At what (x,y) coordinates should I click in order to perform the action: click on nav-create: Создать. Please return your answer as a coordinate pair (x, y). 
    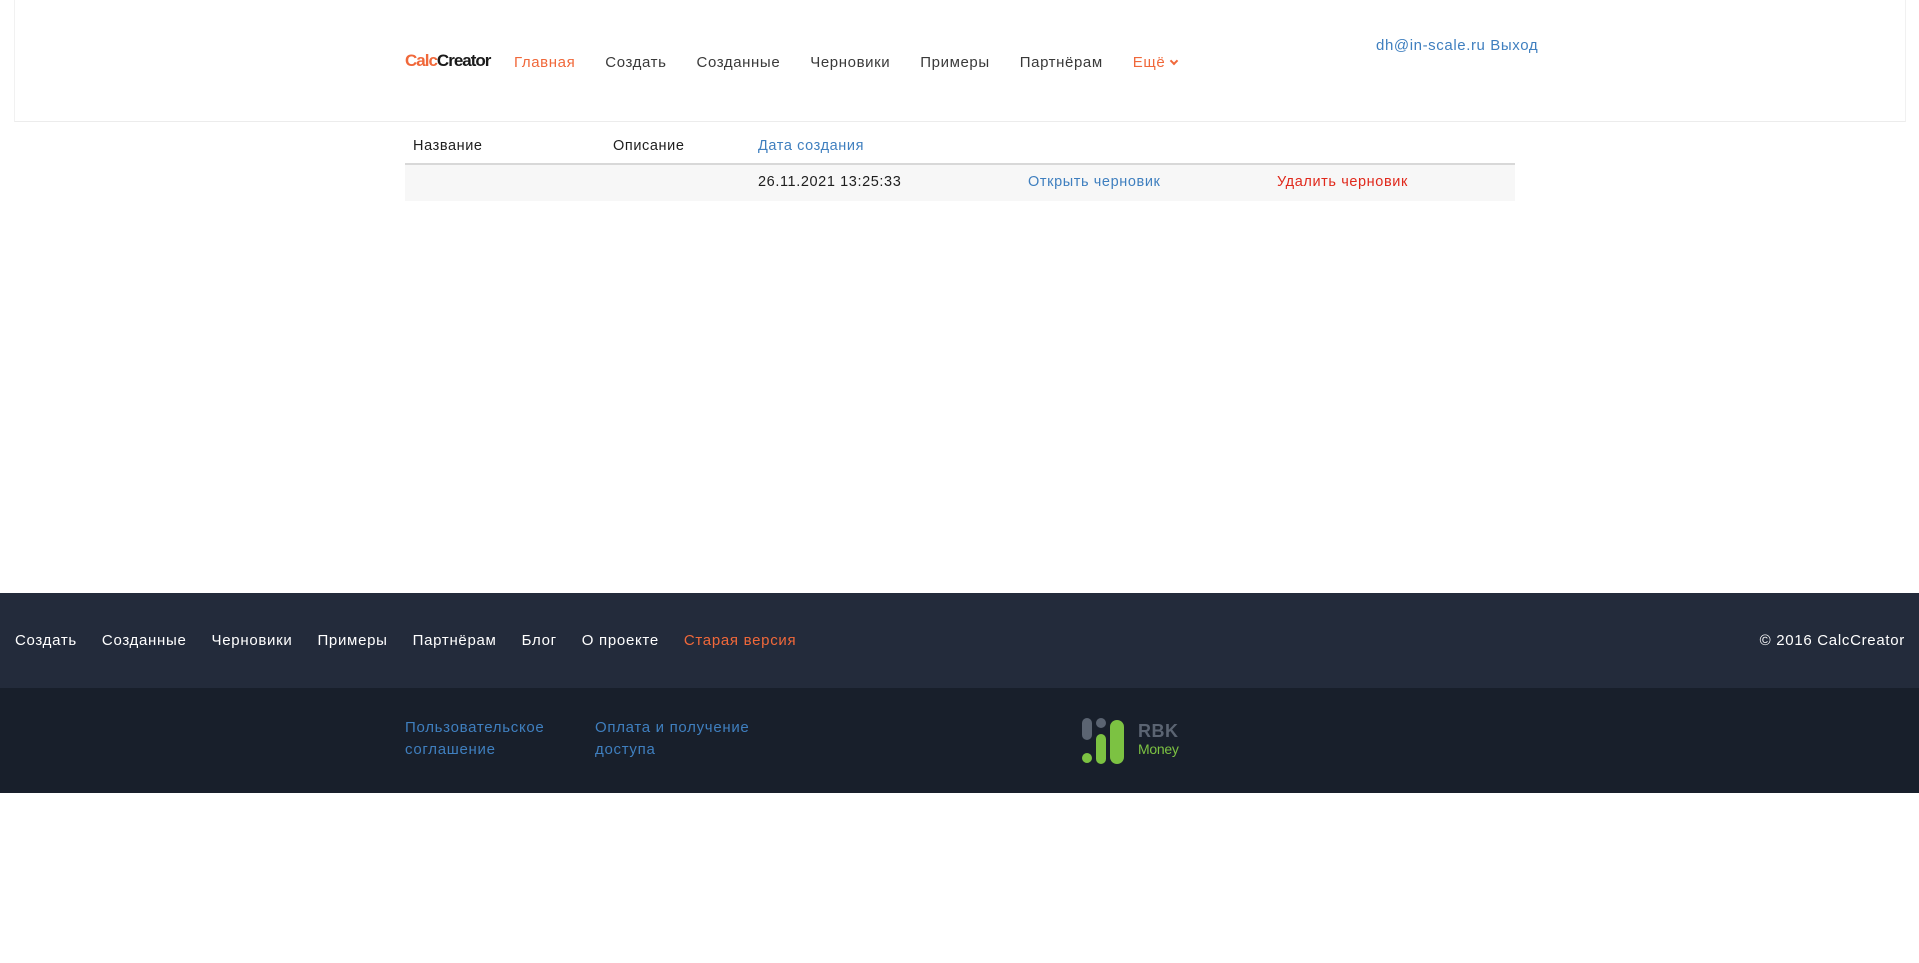
    Looking at the image, I should click on (635, 63).